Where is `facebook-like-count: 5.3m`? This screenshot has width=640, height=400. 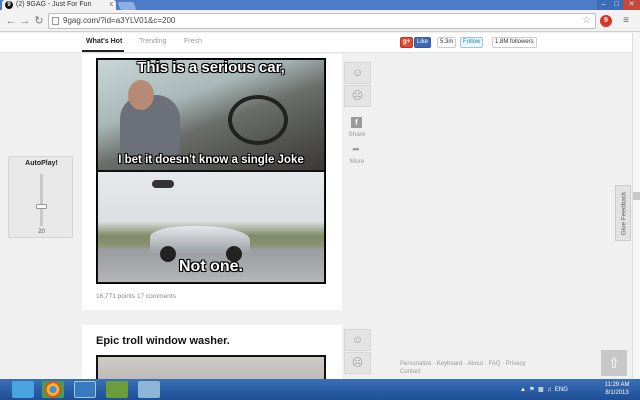
facebook-like-count: 5.3m is located at coordinates (447, 42).